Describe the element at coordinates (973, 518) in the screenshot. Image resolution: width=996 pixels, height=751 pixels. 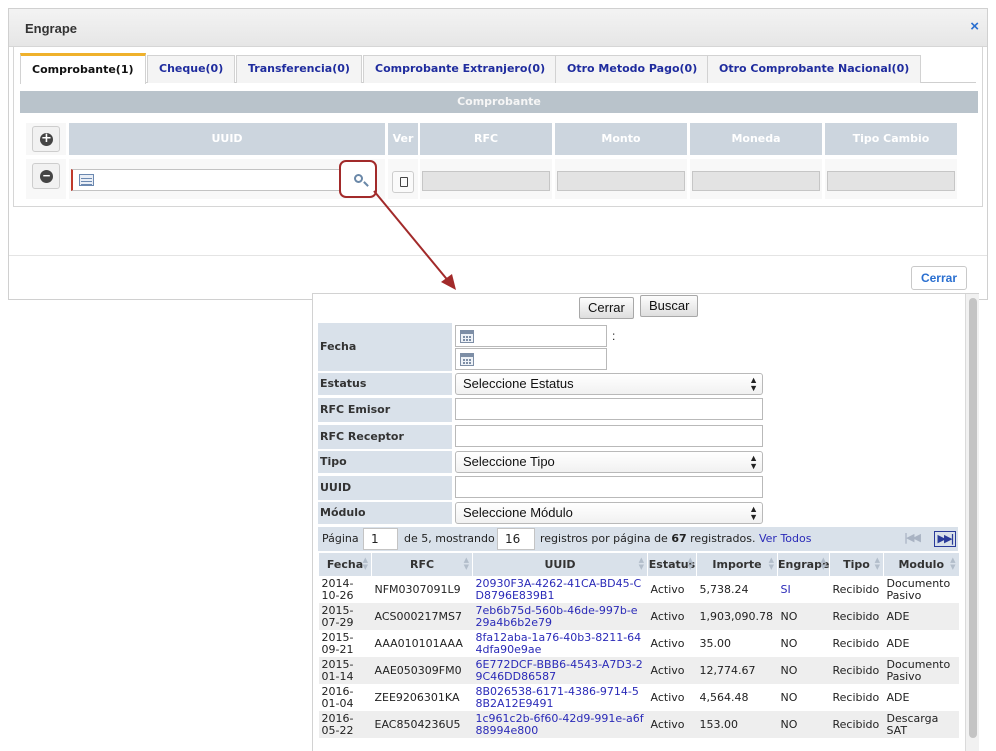
I see `scrollbar-thumb` at that location.